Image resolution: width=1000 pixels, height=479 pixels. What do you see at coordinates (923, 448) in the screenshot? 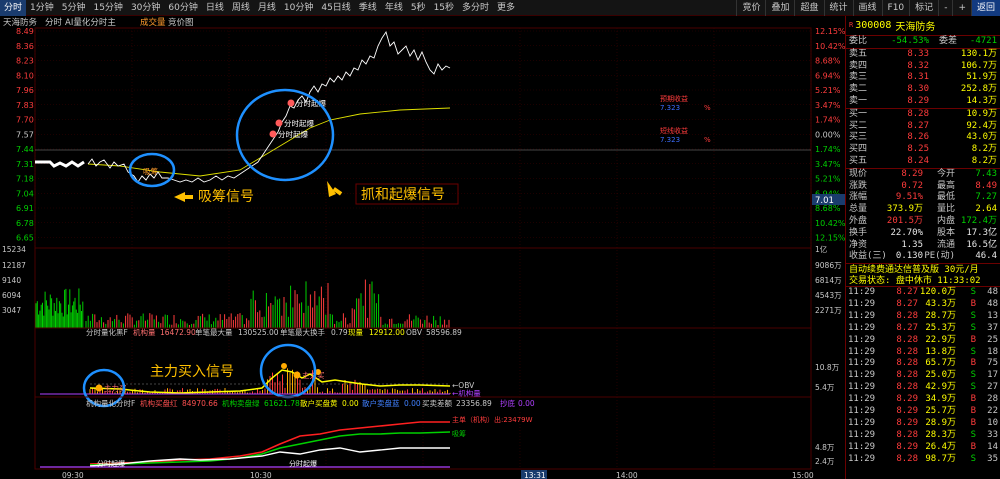
I see `tick-row: 11:29 8.29 26.4万 B 14` at bounding box center [923, 448].